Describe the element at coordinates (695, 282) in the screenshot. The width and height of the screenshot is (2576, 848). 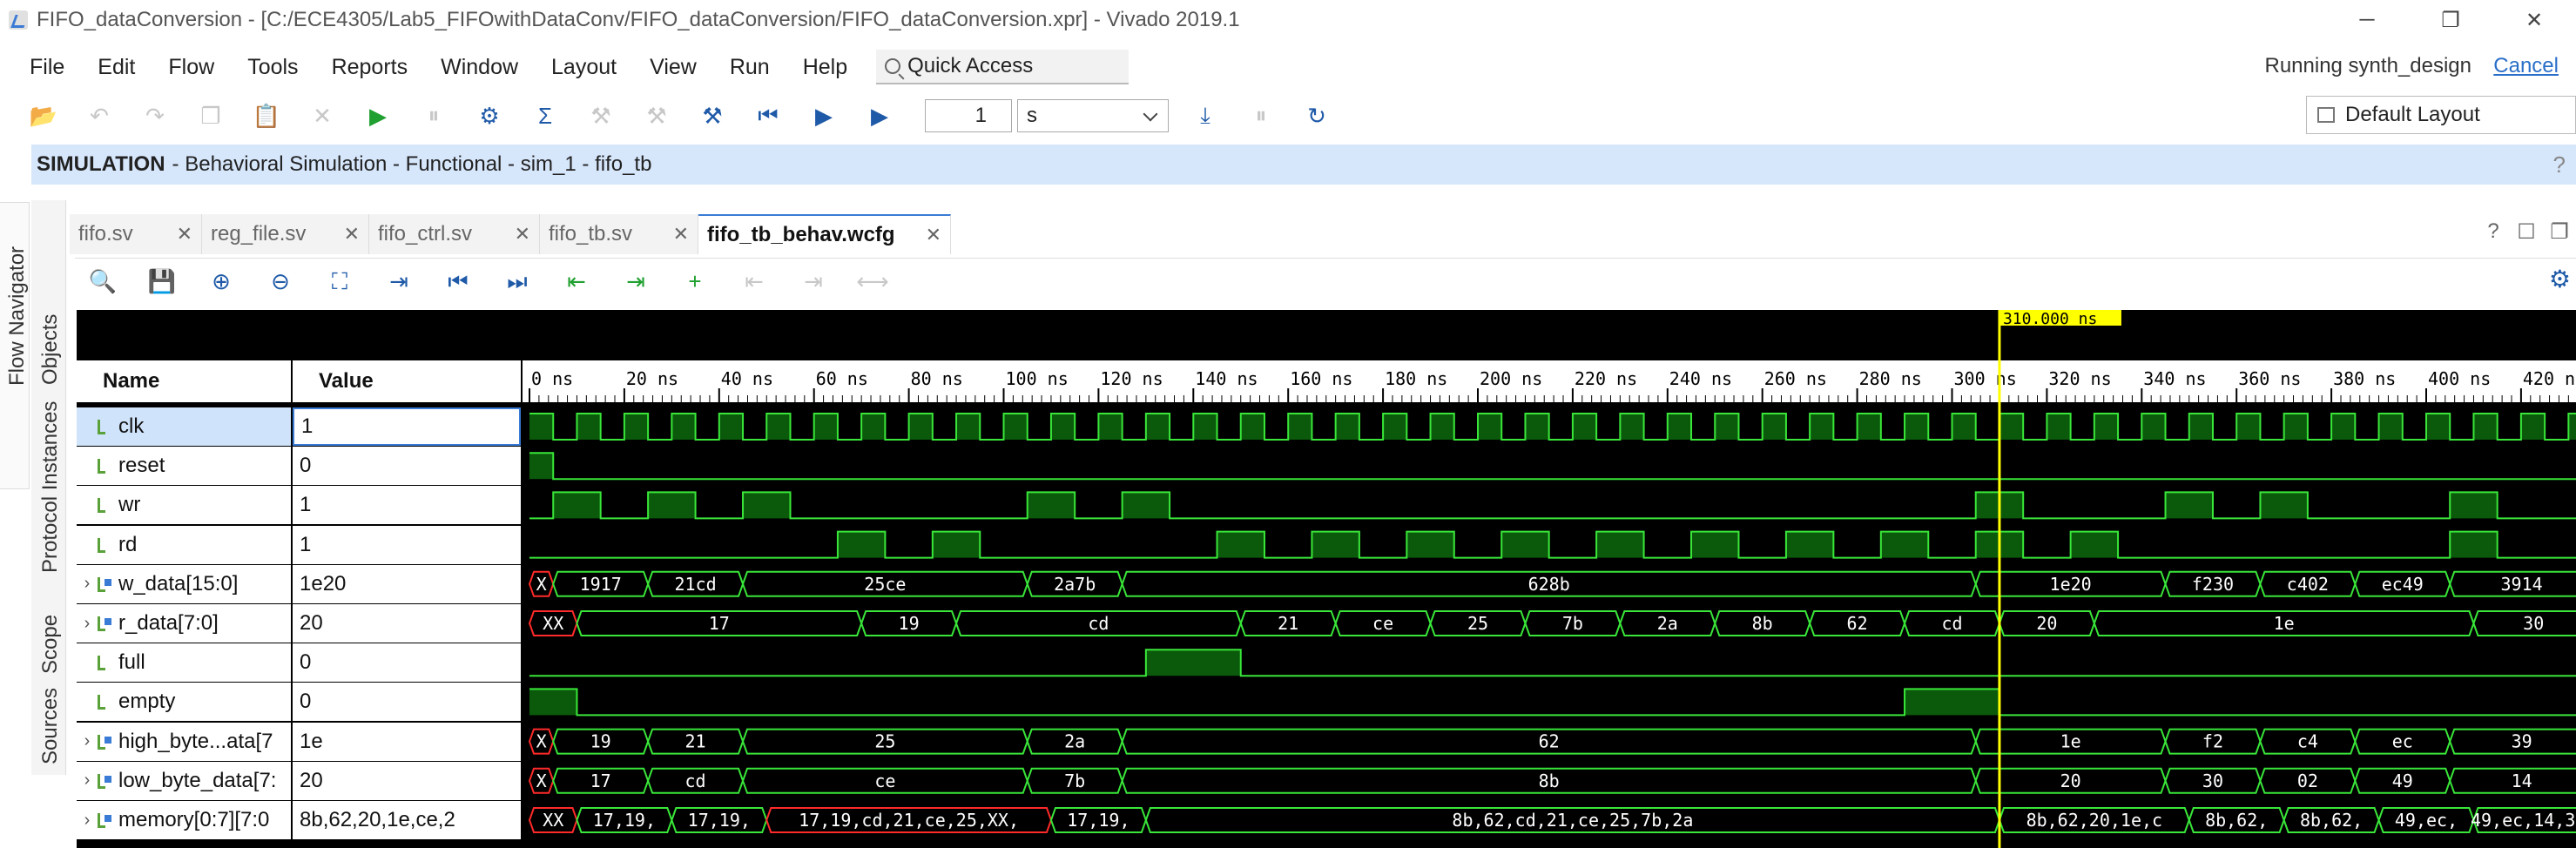
I see `add-marker-icon: +` at that location.